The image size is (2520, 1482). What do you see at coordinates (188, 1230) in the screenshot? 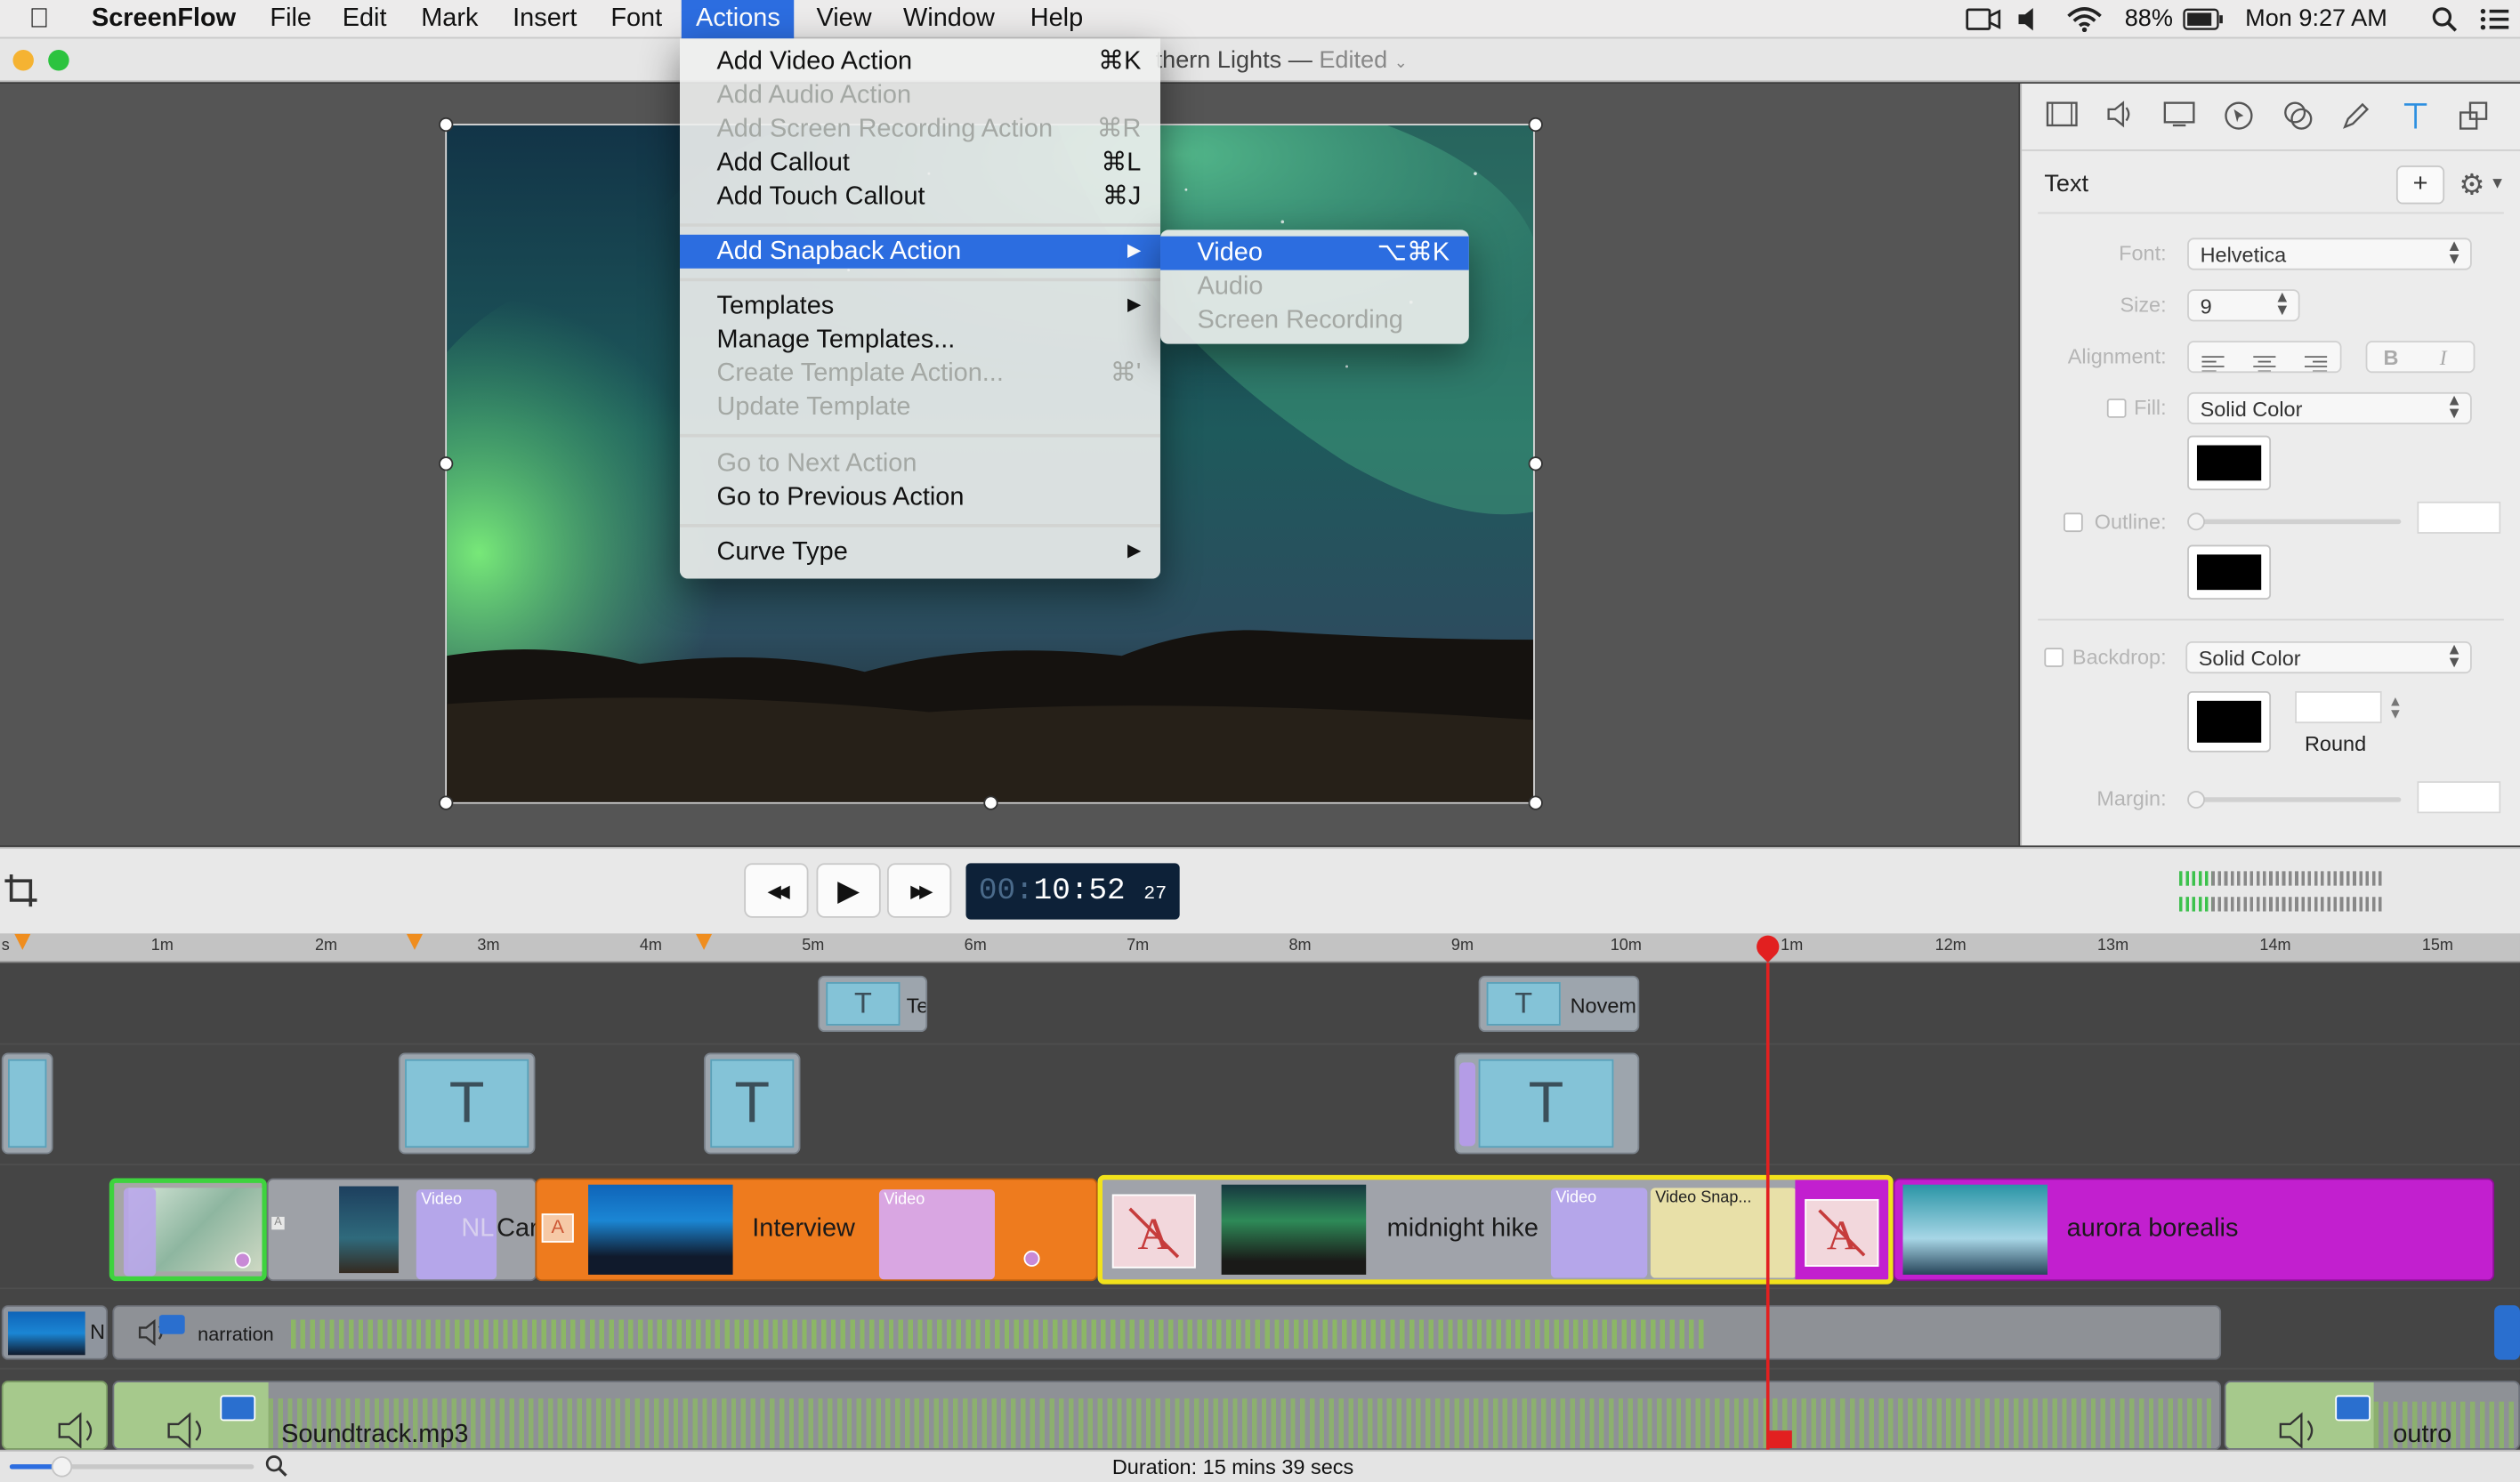
I see `video-clip` at bounding box center [188, 1230].